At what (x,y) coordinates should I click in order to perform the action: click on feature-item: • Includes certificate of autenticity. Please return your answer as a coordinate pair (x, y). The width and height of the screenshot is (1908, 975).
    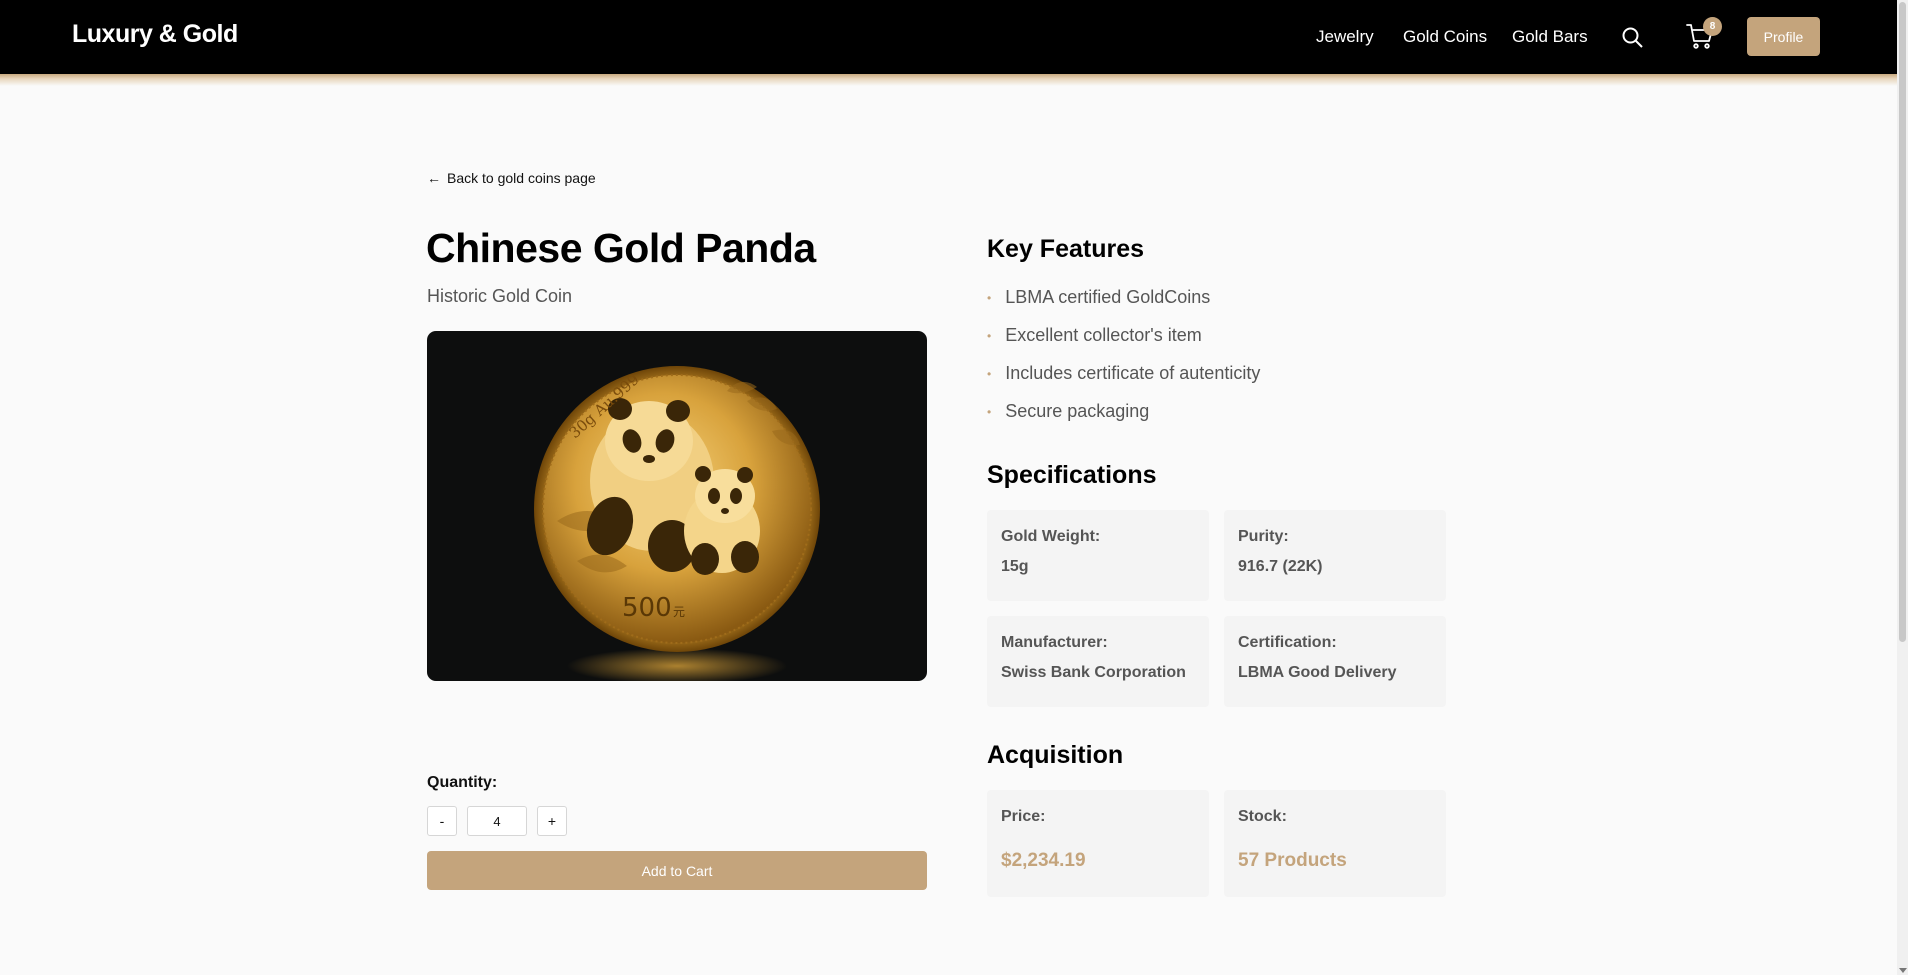
    Looking at the image, I should click on (1123, 382).